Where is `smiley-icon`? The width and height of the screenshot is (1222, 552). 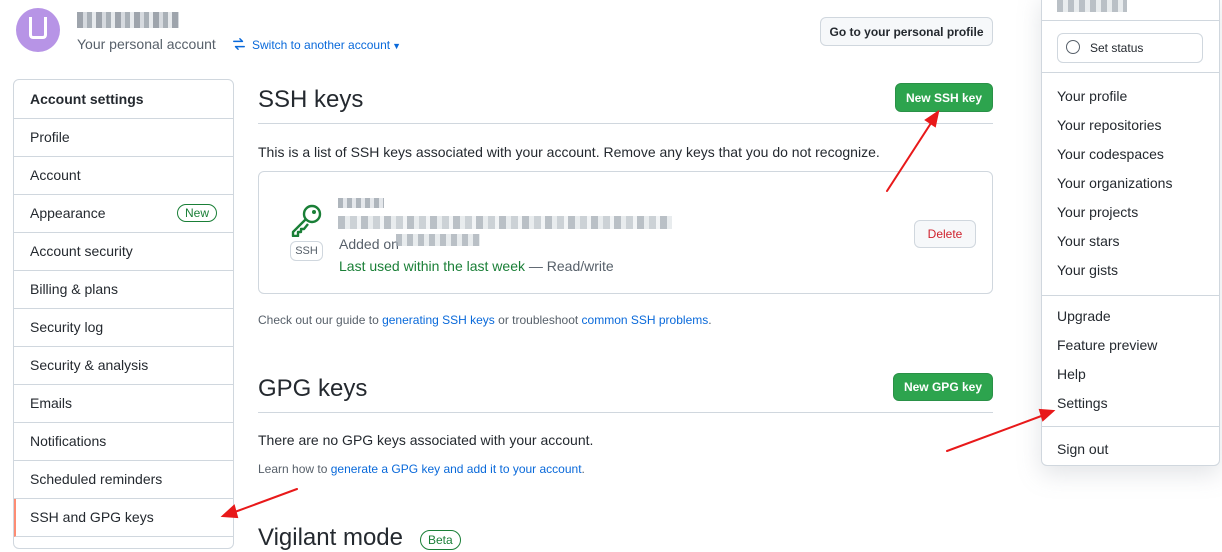
smiley-icon is located at coordinates (1073, 47).